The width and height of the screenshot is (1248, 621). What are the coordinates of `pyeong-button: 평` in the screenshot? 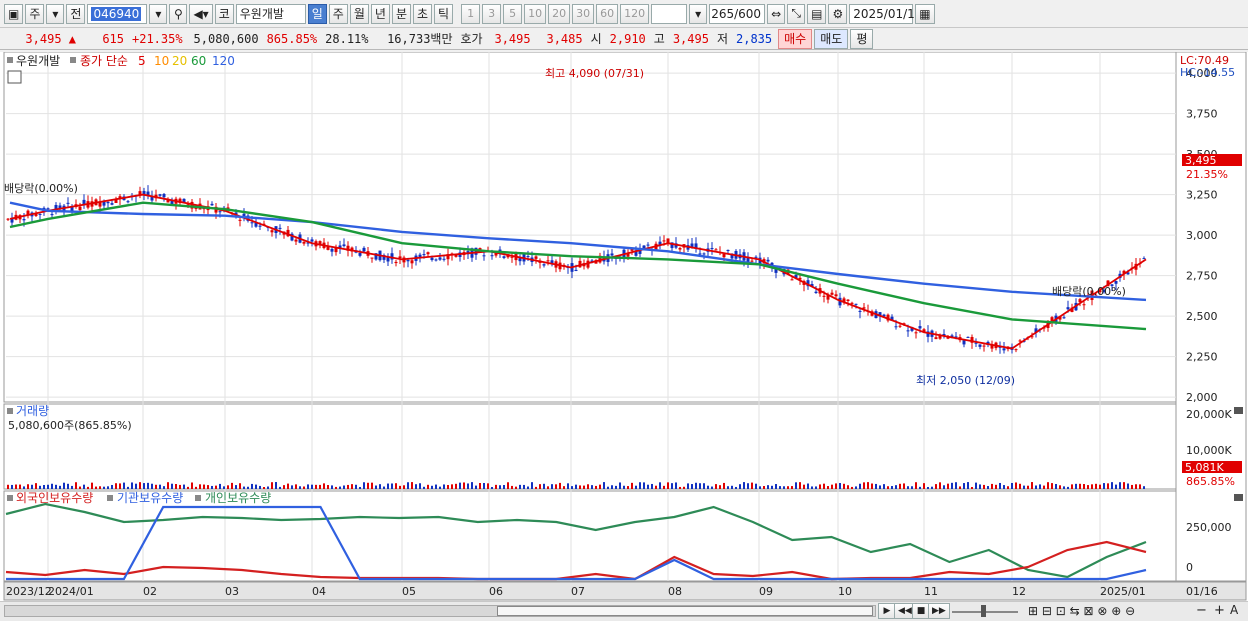 It's located at (862, 38).